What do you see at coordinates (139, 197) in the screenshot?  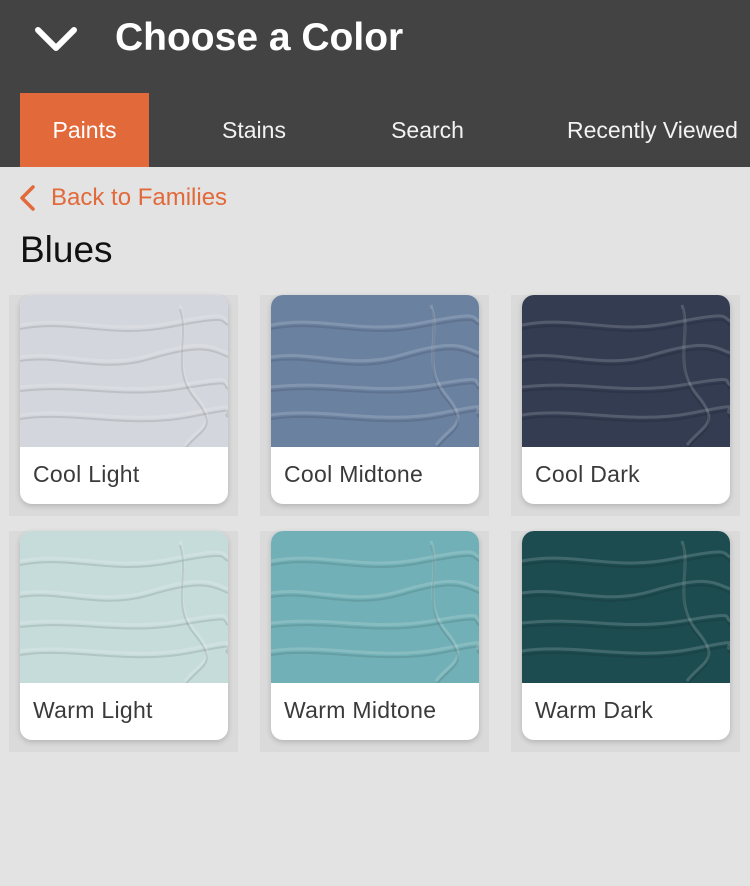 I see `back-link-label: Back to Families` at bounding box center [139, 197].